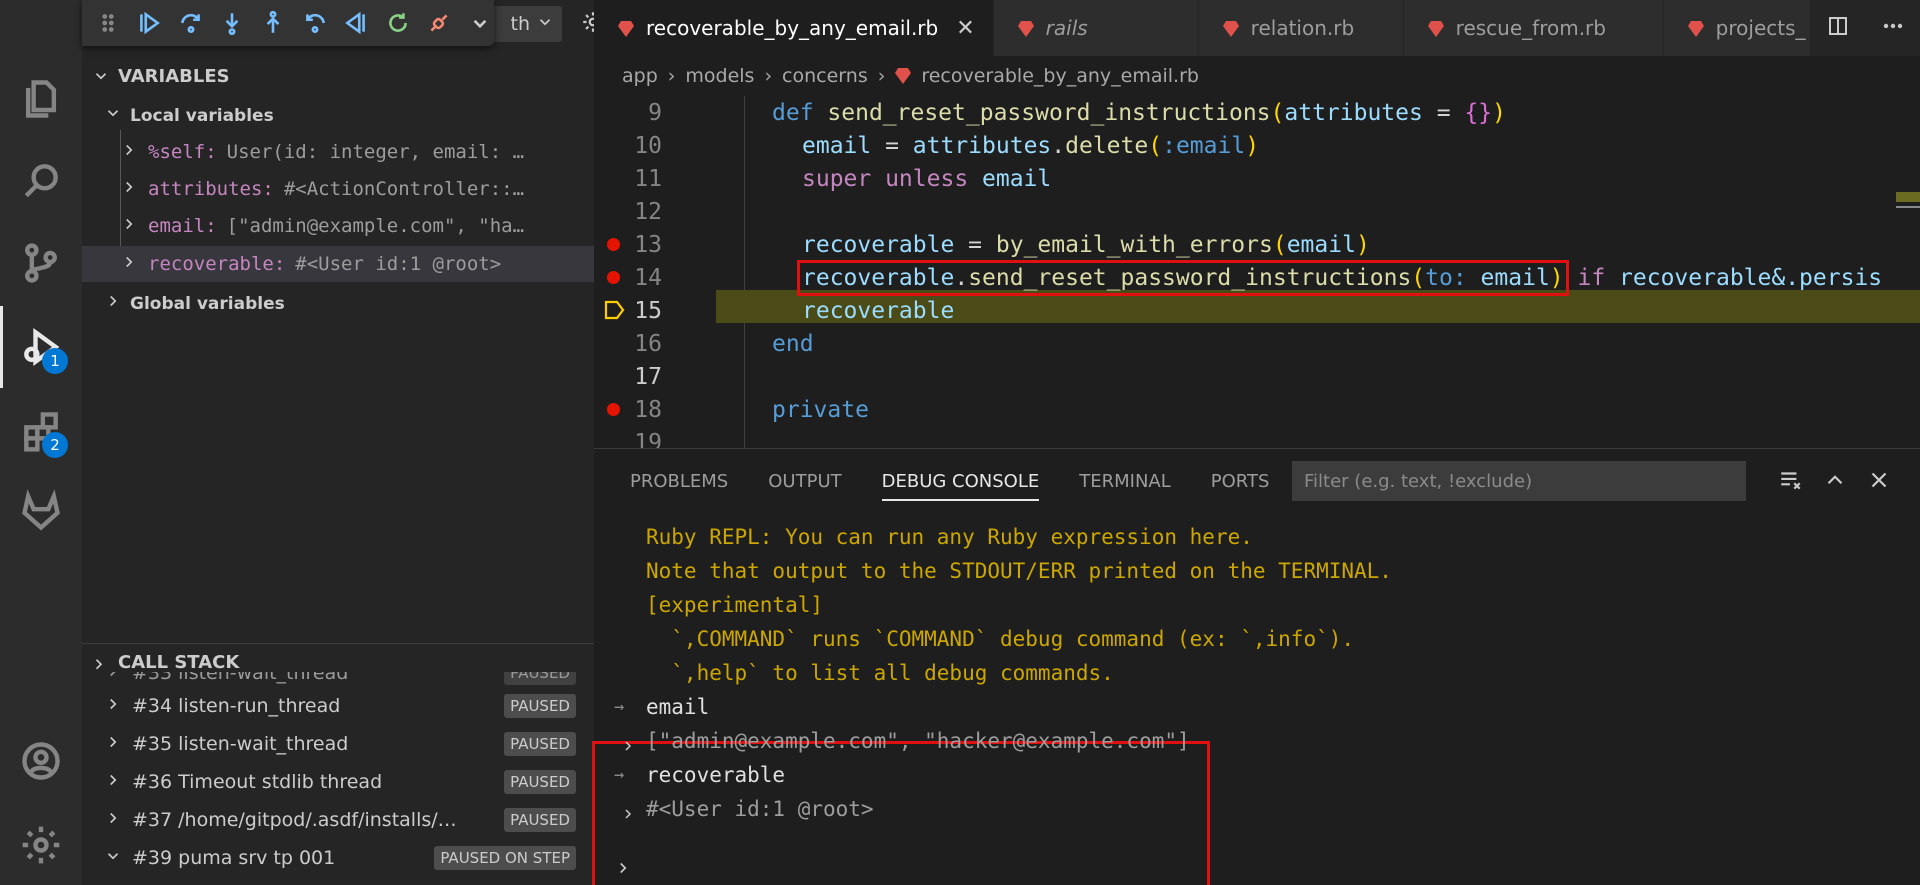 Image resolution: width=1920 pixels, height=885 pixels. Describe the element at coordinates (520, 24) in the screenshot. I see `config-label: th` at that location.